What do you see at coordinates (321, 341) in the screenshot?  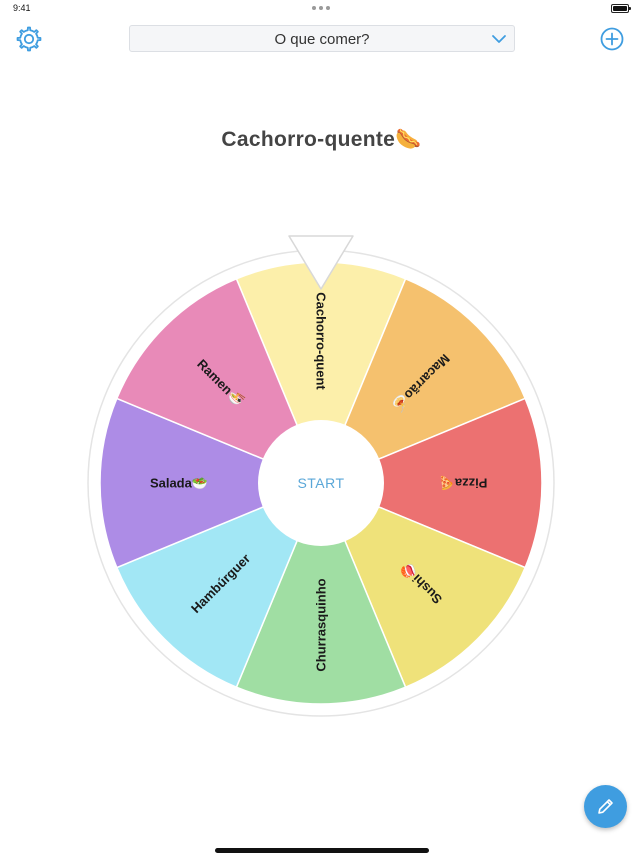 I see `wheel-segment-label: Cachorro-quent` at bounding box center [321, 341].